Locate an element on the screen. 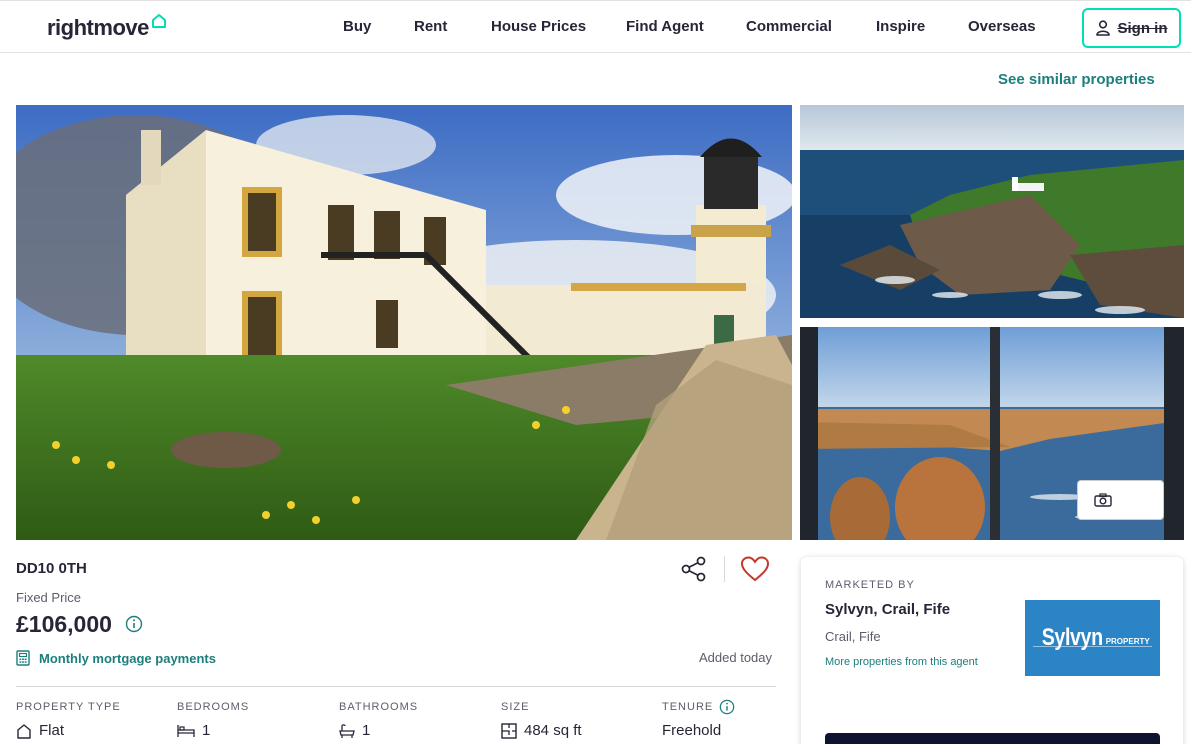  info-label: PROPERTY TYPE is located at coordinates (68, 707).